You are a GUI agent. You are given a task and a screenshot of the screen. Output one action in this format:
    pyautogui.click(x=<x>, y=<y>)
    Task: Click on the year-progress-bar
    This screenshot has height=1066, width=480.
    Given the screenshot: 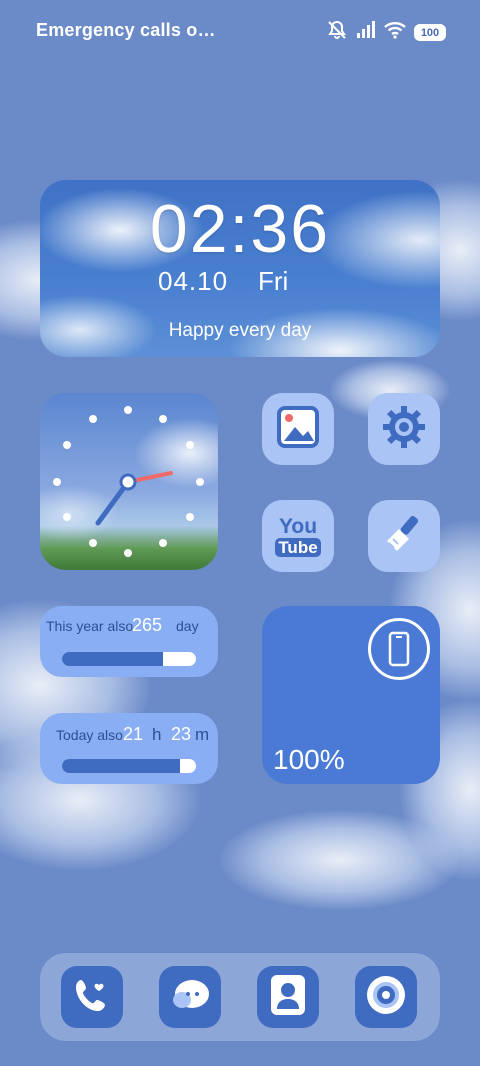 What is the action you would take?
    pyautogui.click(x=129, y=659)
    